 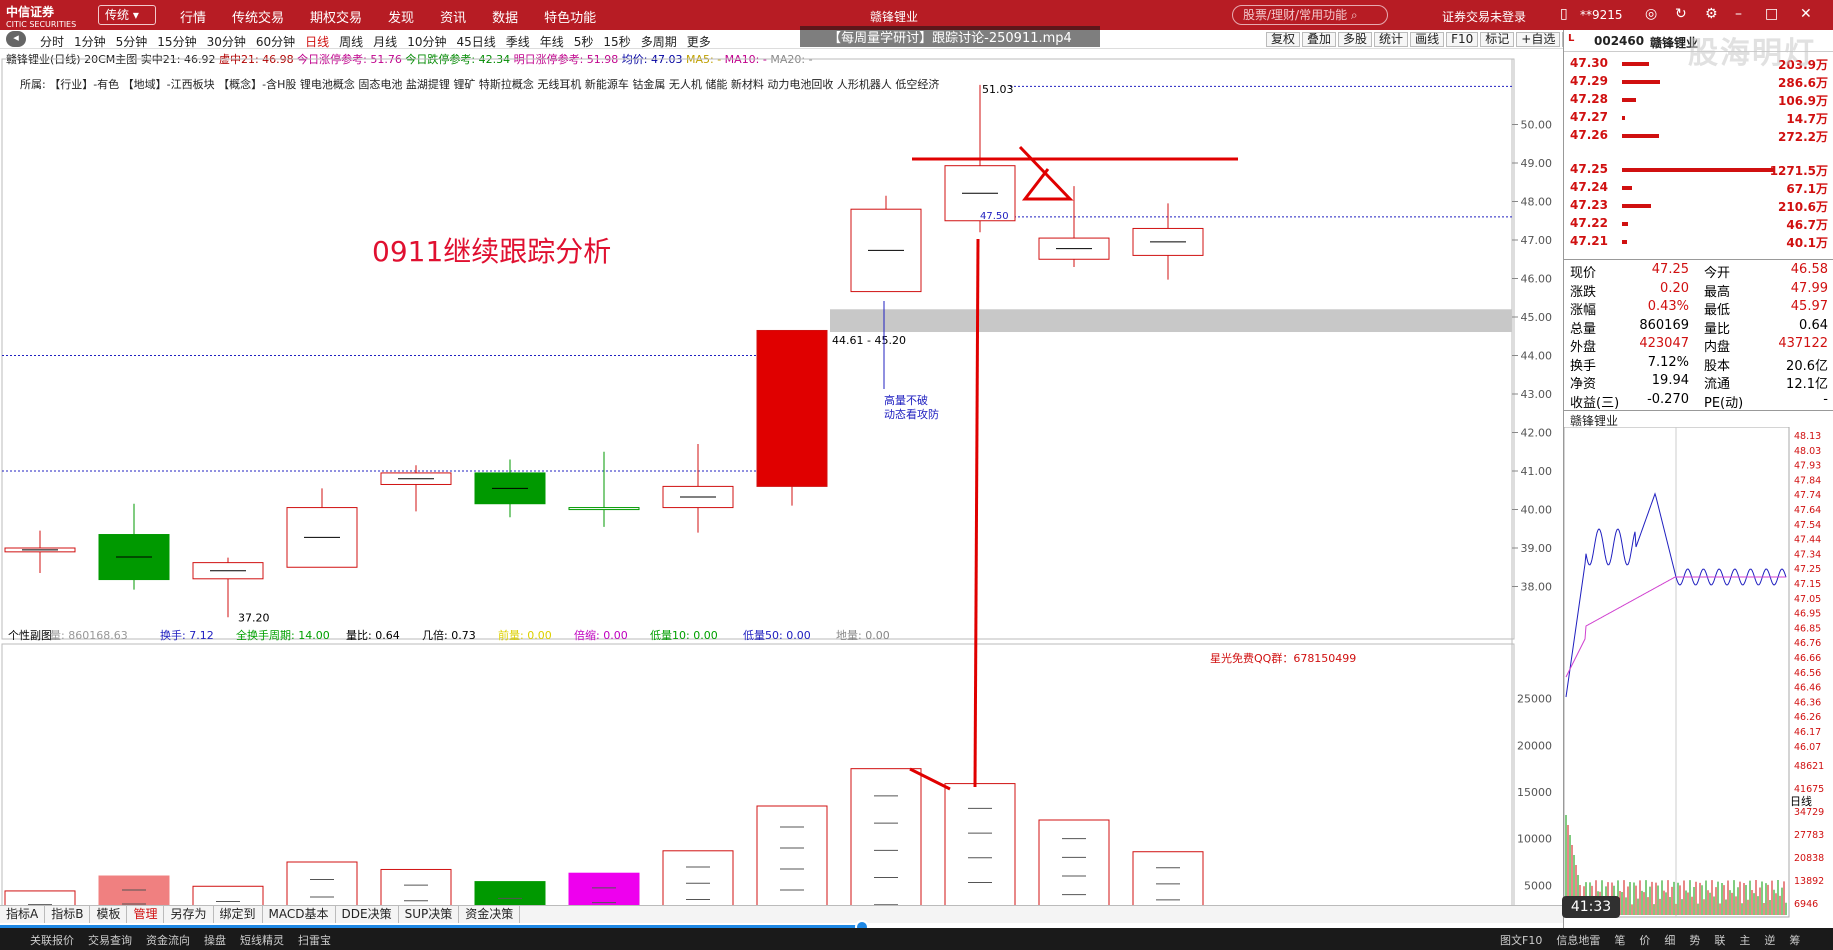 What do you see at coordinates (385, 41) in the screenshot?
I see `period-tab-8: 月线` at bounding box center [385, 41].